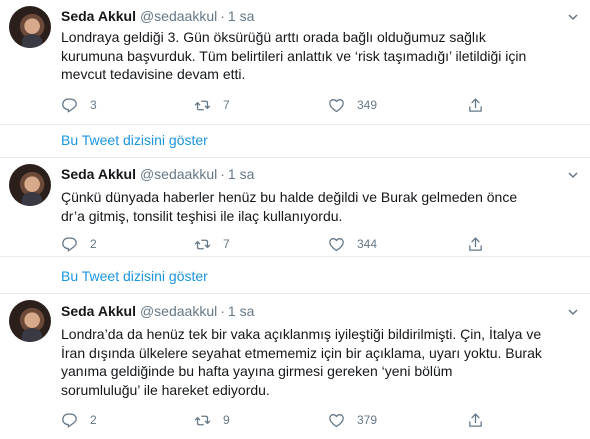  Describe the element at coordinates (93, 105) in the screenshot. I see `reply-count: 3` at that location.